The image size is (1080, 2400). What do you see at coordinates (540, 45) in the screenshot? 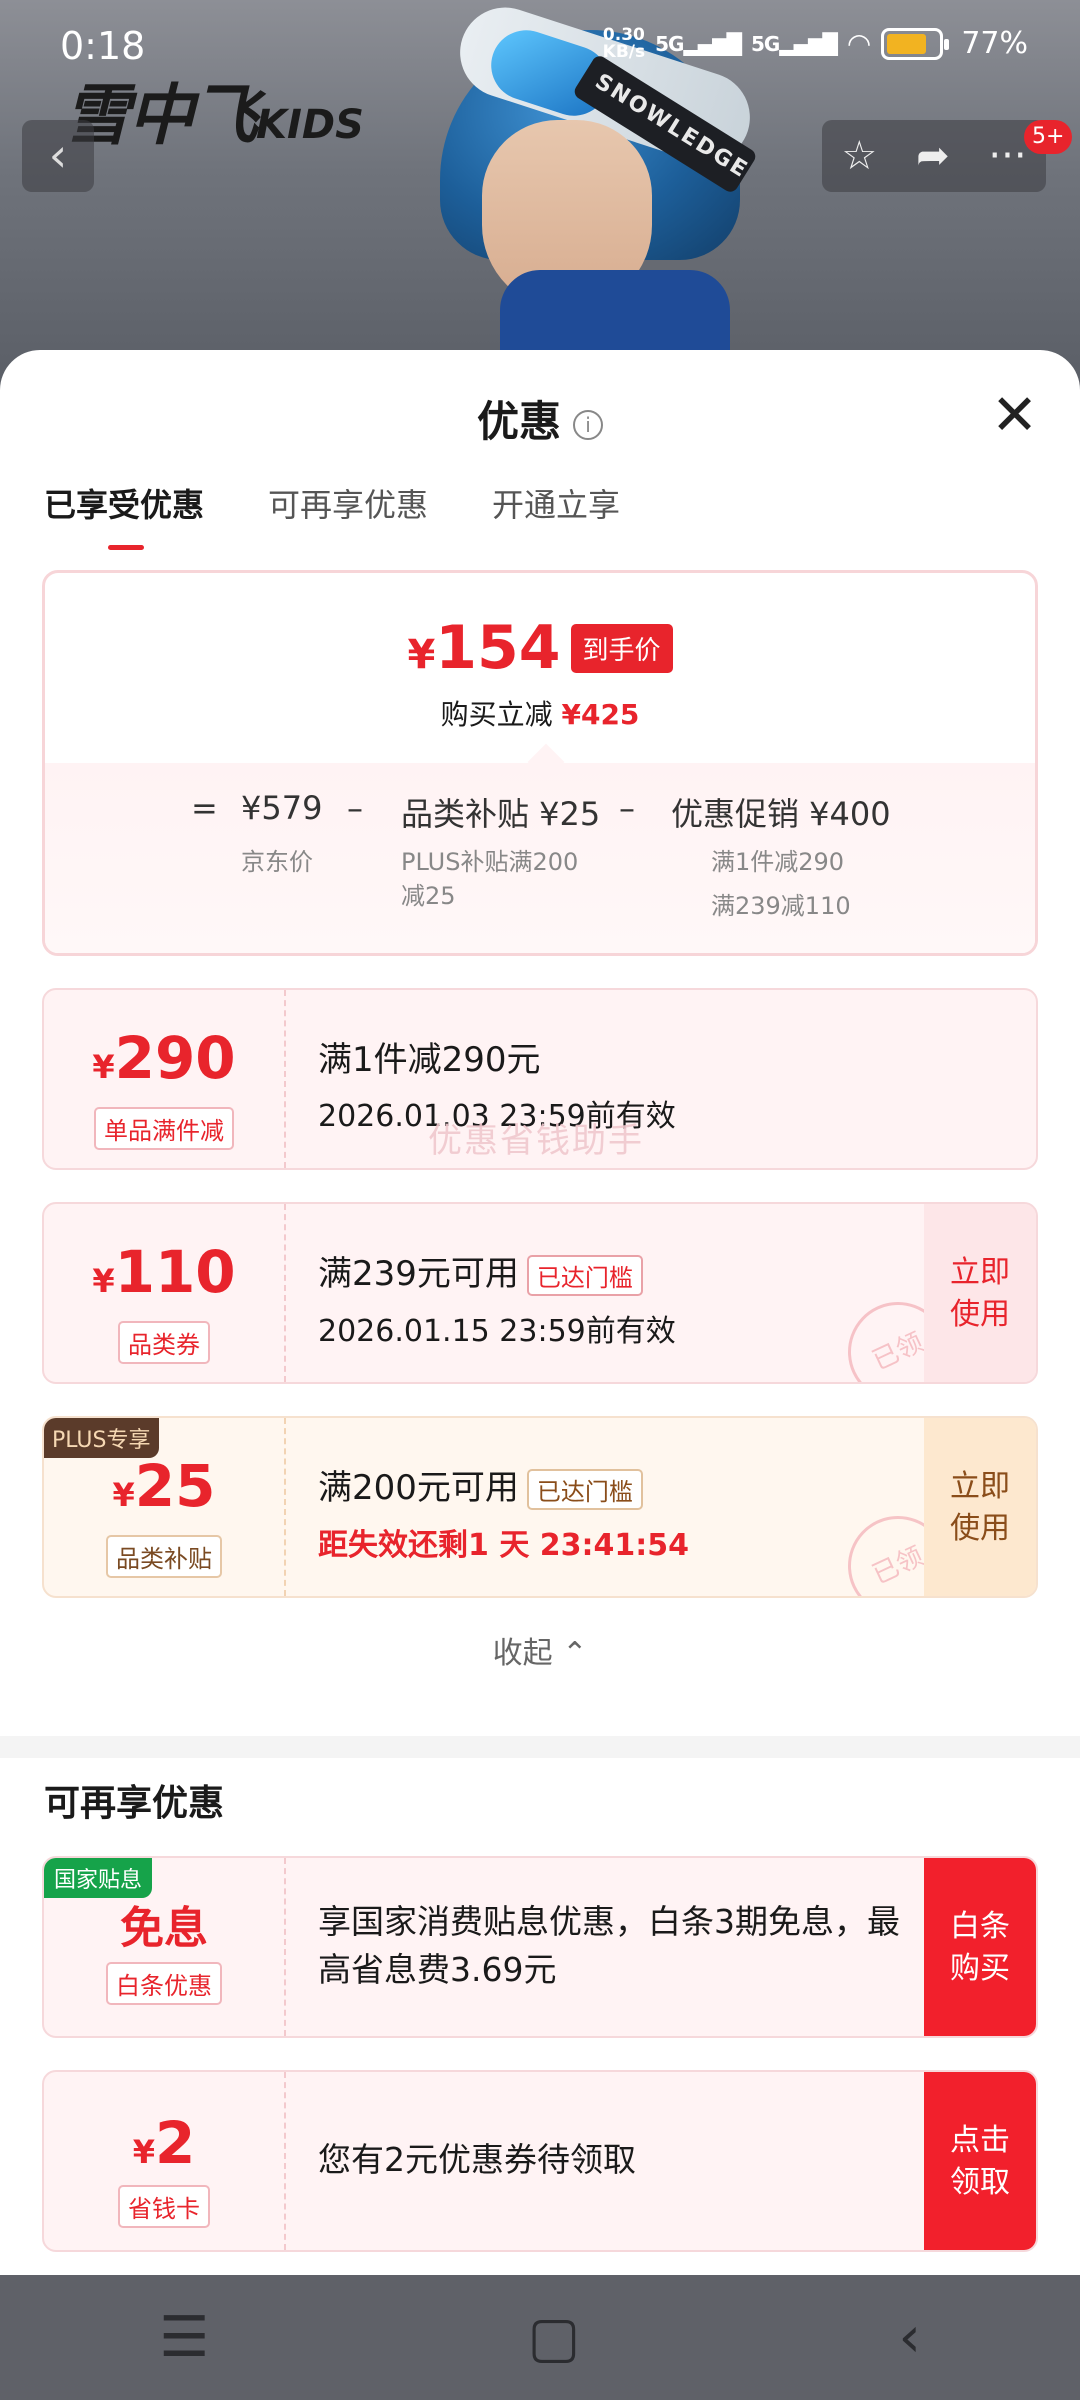
I see `status-bar: 0:18 0.30 KB/s 5G▂▄▆█ 5G▂▄▆█ ◠ 77%` at bounding box center [540, 45].